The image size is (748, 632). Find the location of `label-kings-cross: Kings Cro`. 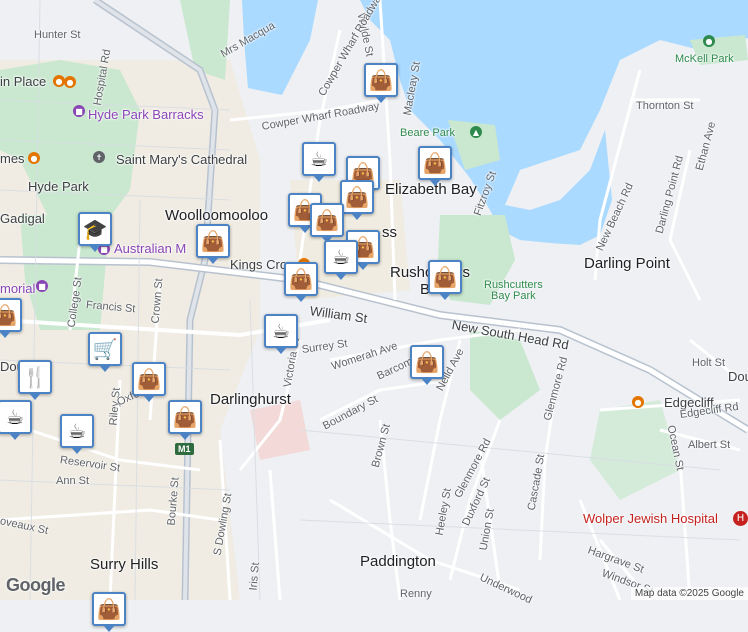

label-kings-cross: Kings Cro is located at coordinates (259, 264).